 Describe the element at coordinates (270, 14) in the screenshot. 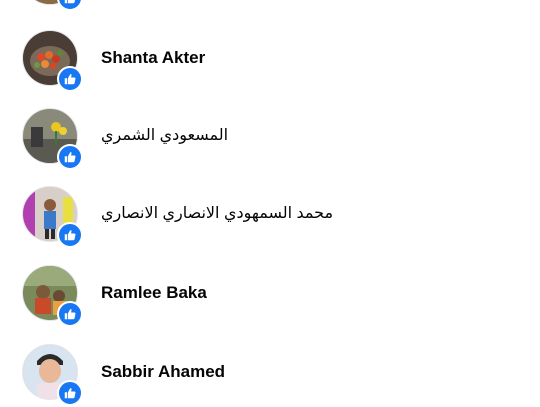

I see `list-item` at that location.